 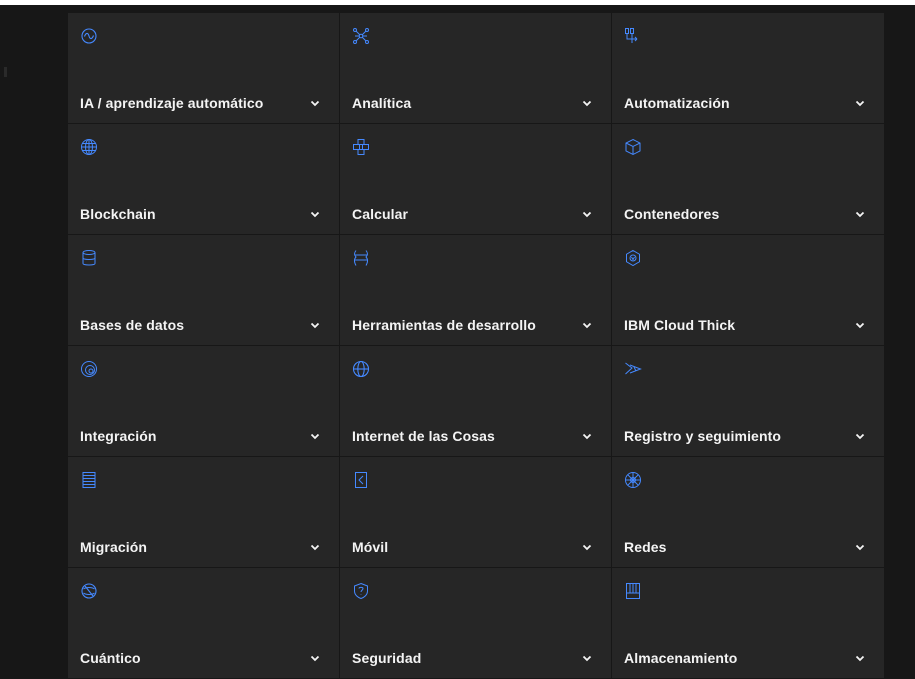 I want to click on category-card-logging: Registro y seguimiento, so click(x=748, y=401).